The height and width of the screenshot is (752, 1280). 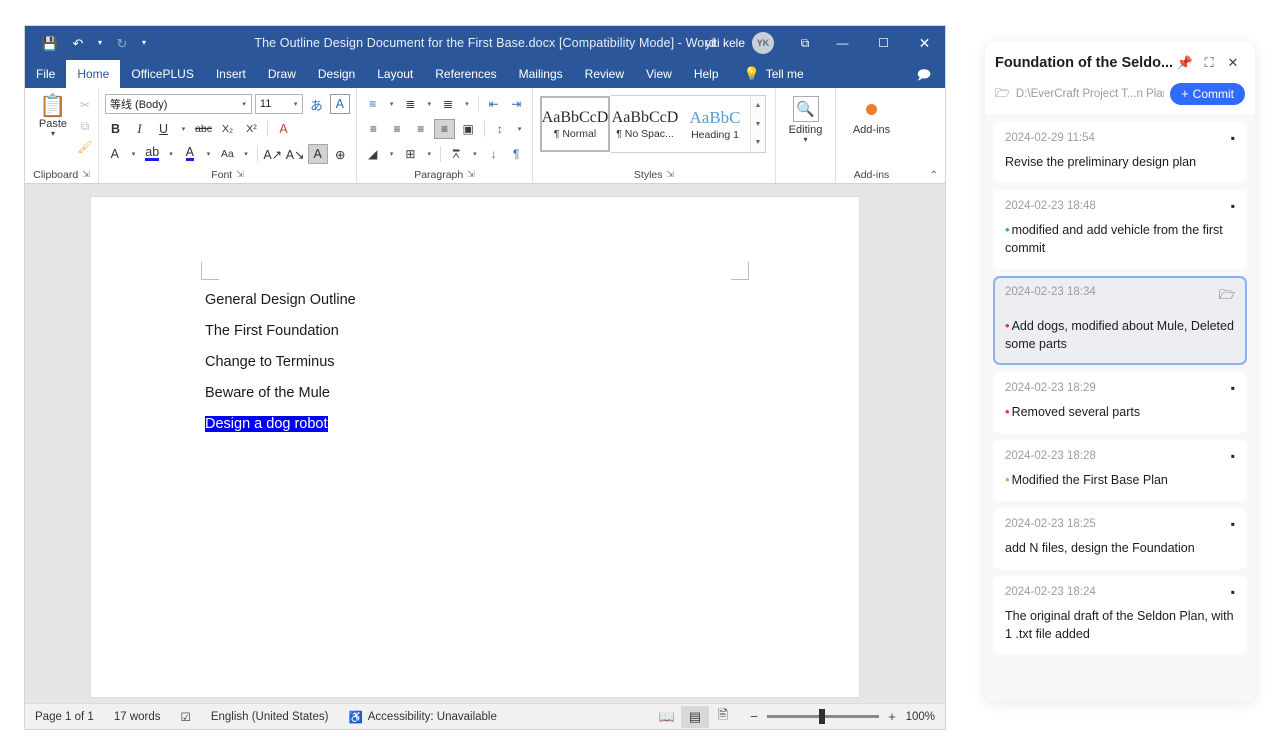 I want to click on zoom-control: − +, so click(x=821, y=716).